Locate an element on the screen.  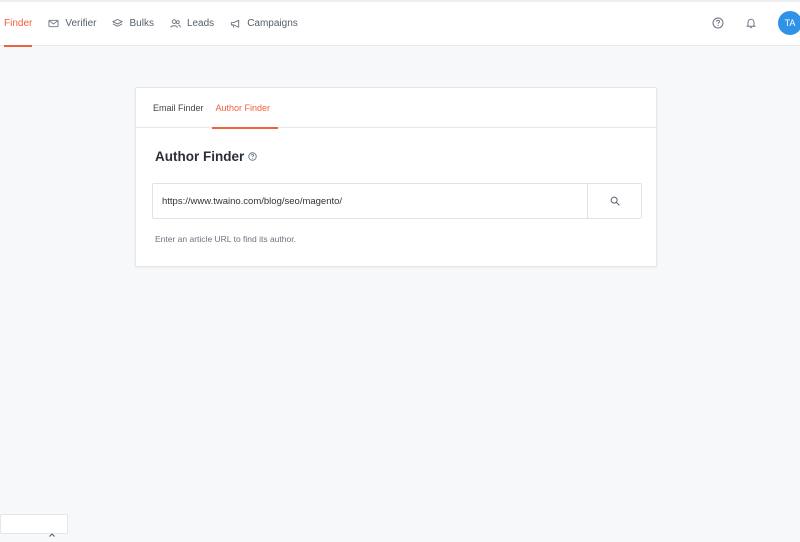
user-avatar: TA is located at coordinates (789, 23).